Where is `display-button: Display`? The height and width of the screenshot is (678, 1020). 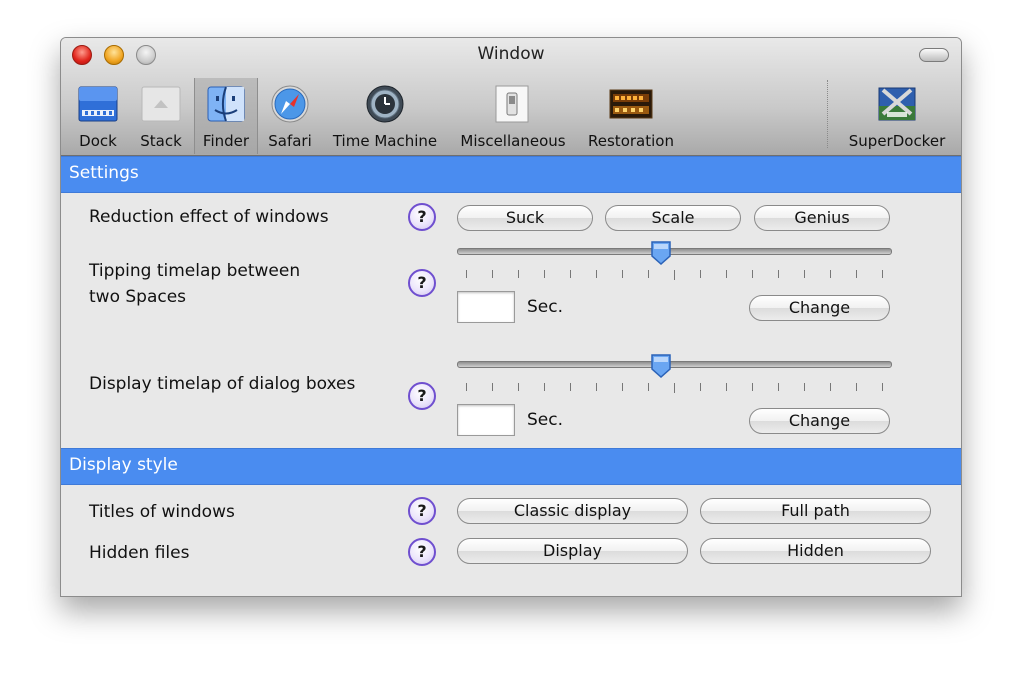 display-button: Display is located at coordinates (572, 551).